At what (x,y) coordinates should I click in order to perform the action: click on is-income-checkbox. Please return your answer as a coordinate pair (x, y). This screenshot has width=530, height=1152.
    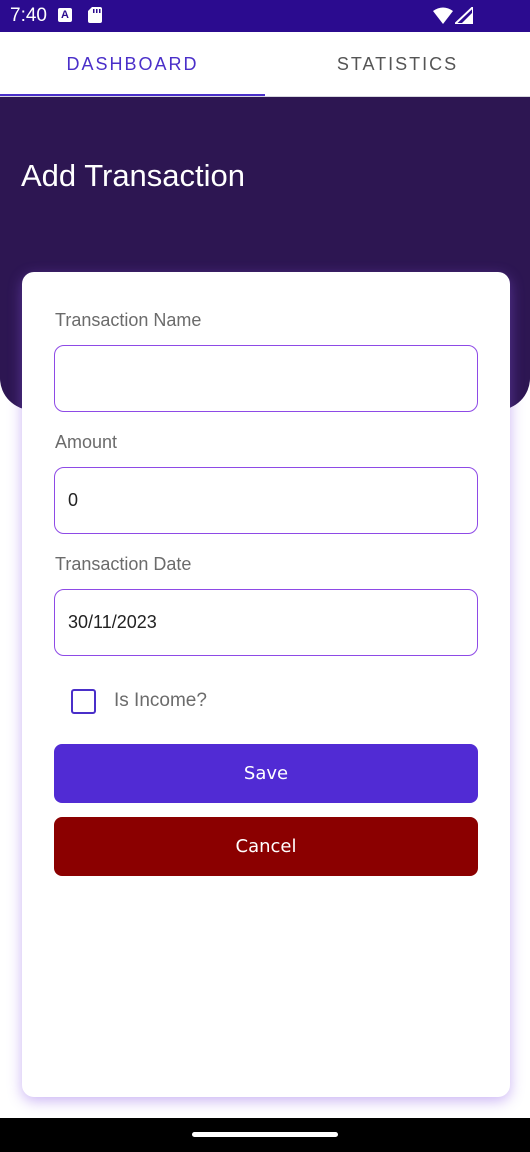
    Looking at the image, I should click on (83, 701).